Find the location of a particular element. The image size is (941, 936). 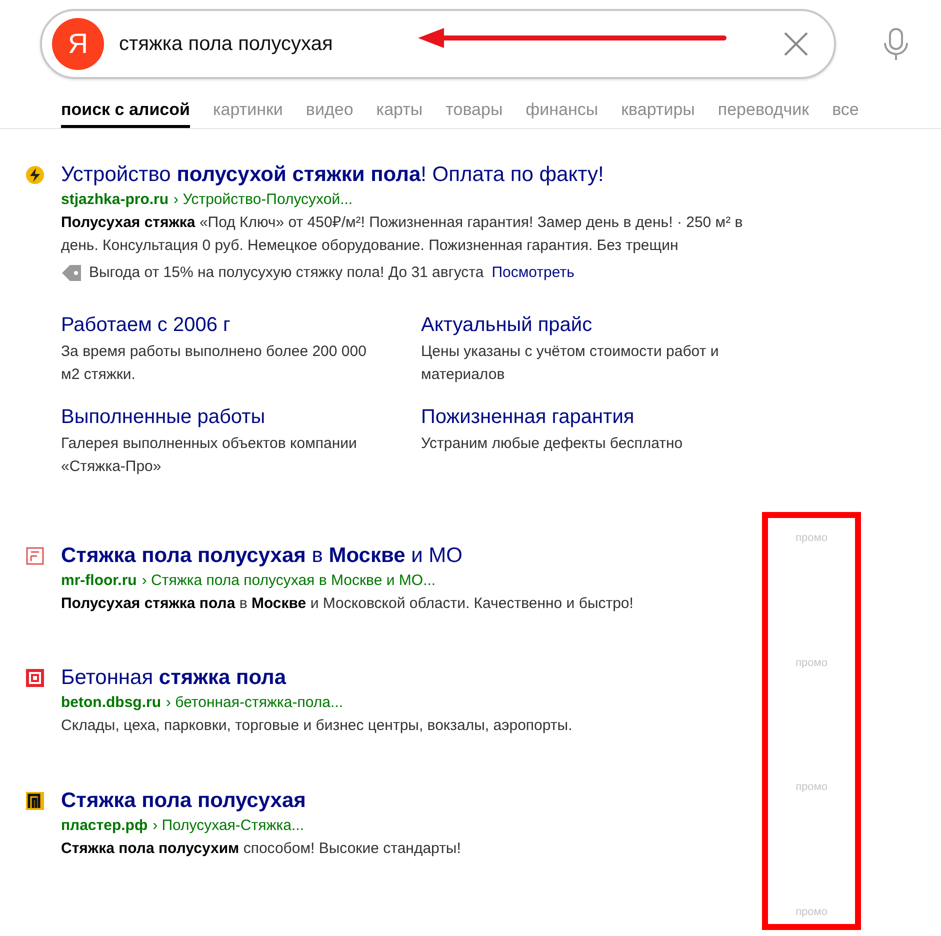

sitelink-description: За время работы выполнено более 200 000 м2 стяжки. is located at coordinates (214, 363).